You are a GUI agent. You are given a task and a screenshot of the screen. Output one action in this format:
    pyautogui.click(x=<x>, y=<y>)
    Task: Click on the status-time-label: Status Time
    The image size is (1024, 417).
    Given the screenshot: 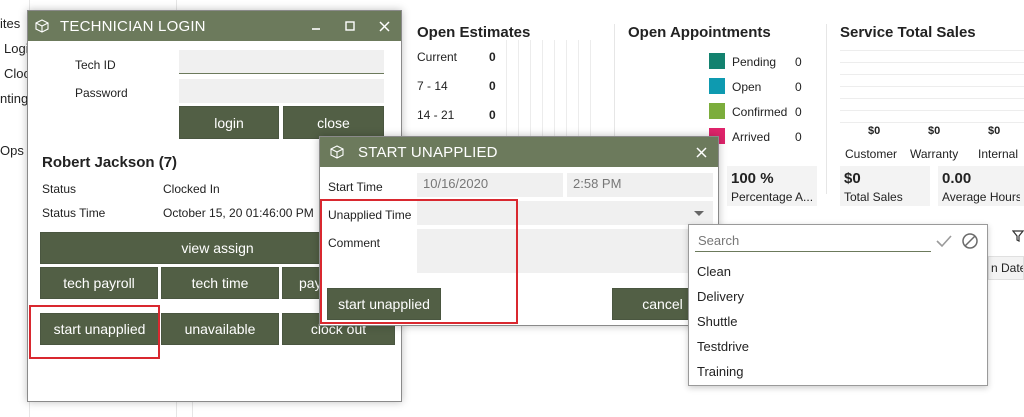 What is the action you would take?
    pyautogui.click(x=74, y=213)
    